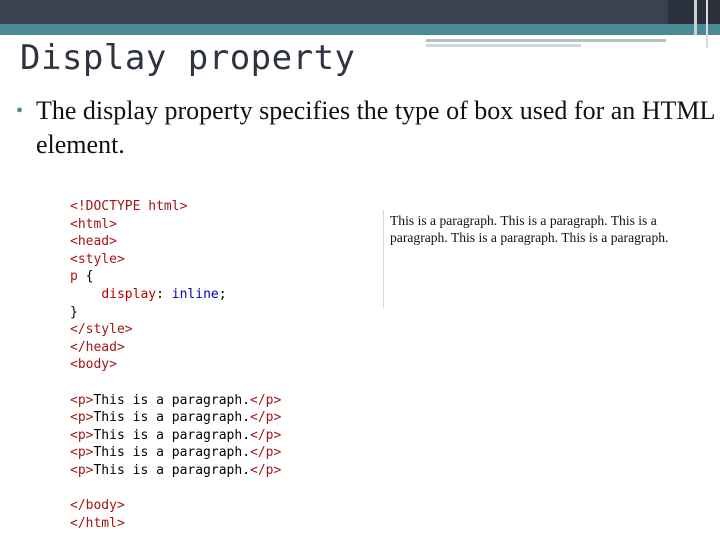 The width and height of the screenshot is (720, 540). What do you see at coordinates (175, 242) in the screenshot?
I see `code-line: <head>` at bounding box center [175, 242].